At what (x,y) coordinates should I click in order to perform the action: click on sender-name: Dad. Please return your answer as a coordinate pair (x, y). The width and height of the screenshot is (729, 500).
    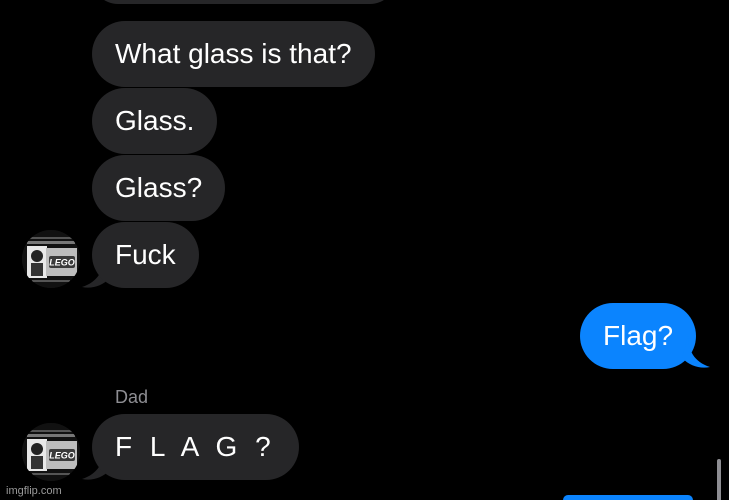
    Looking at the image, I should click on (132, 397).